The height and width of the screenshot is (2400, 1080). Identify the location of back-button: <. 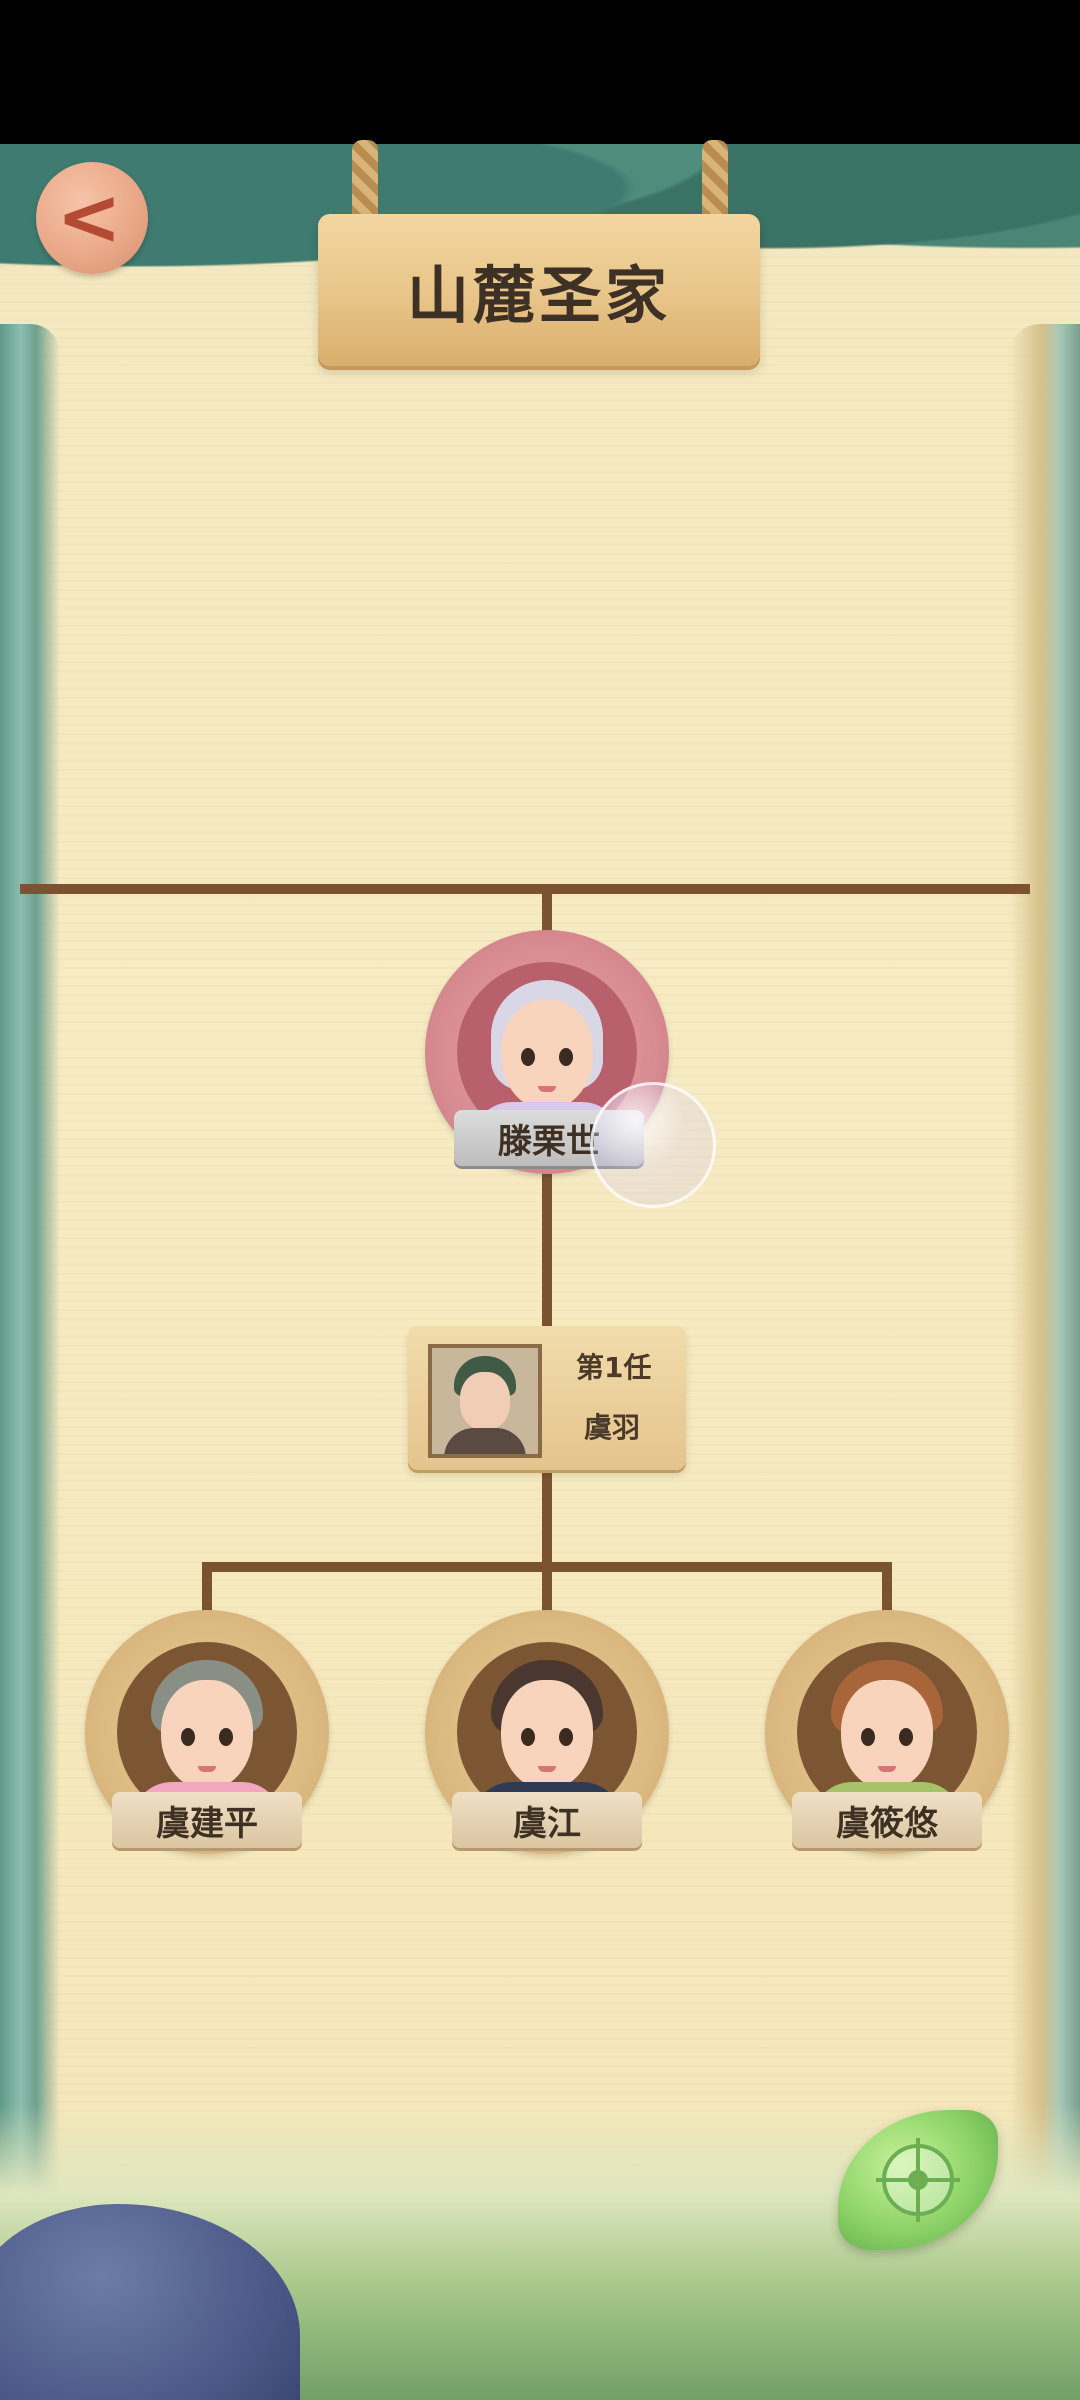
(92, 218).